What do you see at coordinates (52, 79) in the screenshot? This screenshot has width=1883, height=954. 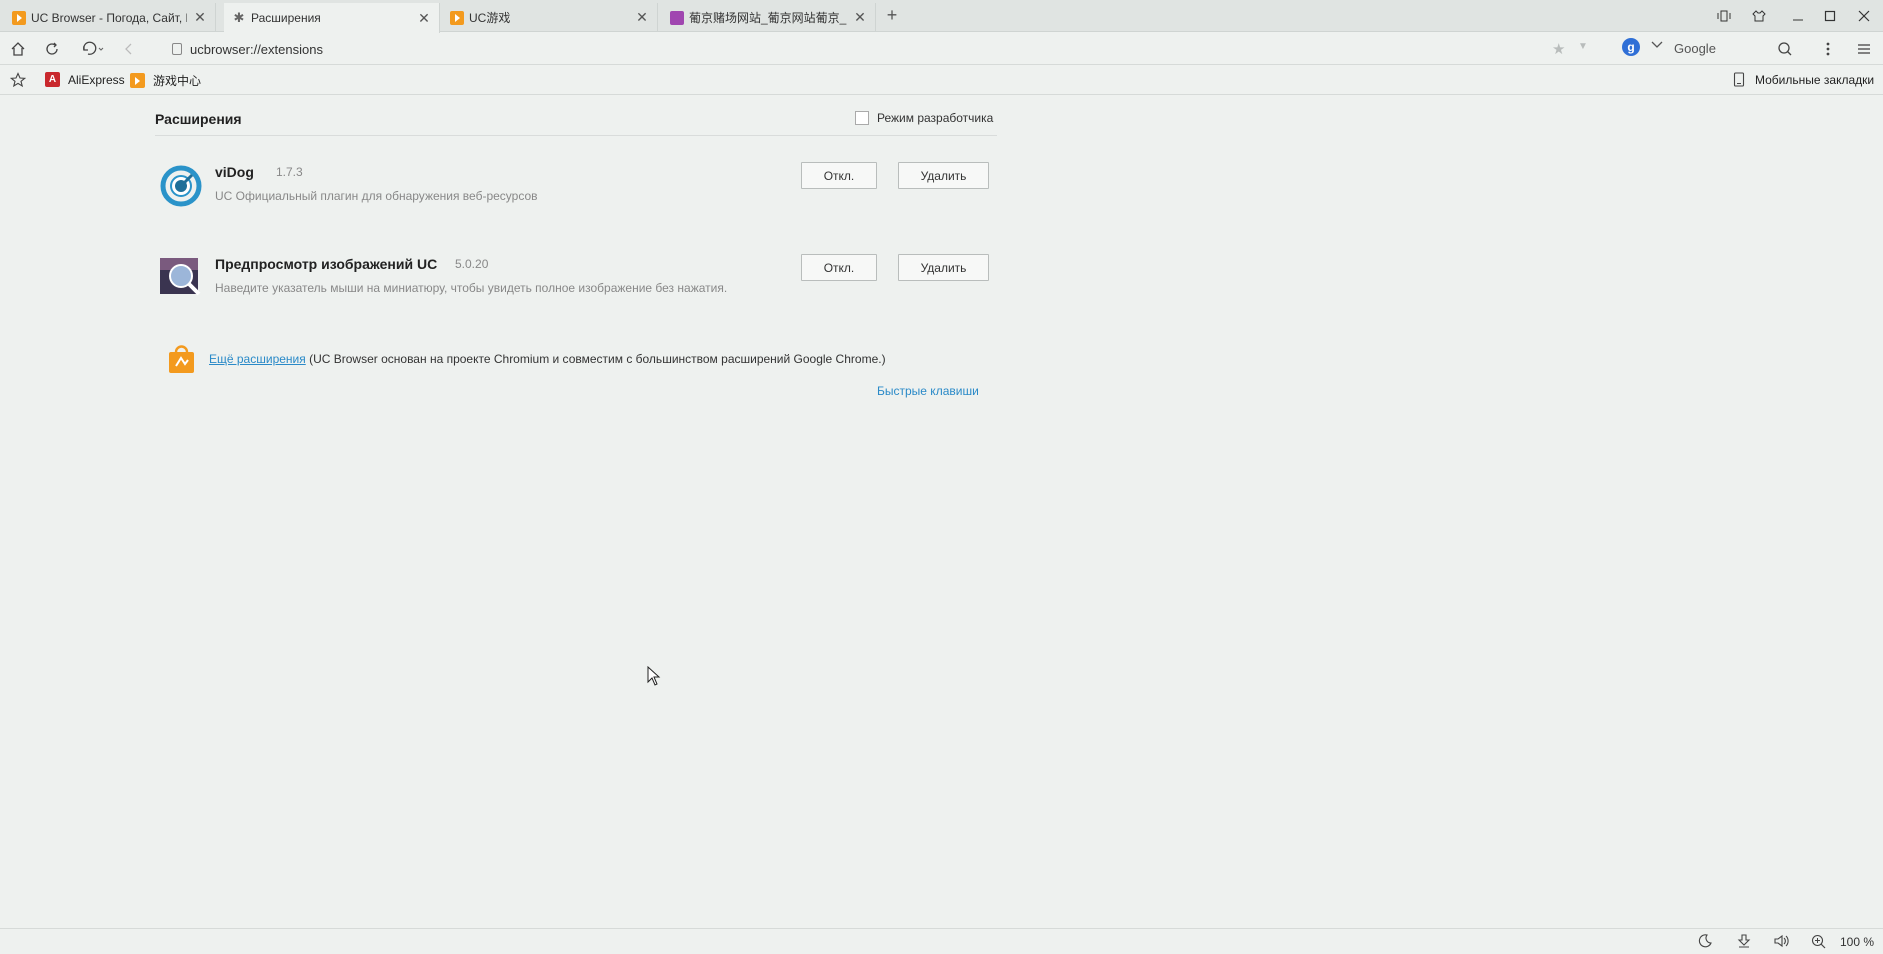 I see `aliexpress-icon: A` at bounding box center [52, 79].